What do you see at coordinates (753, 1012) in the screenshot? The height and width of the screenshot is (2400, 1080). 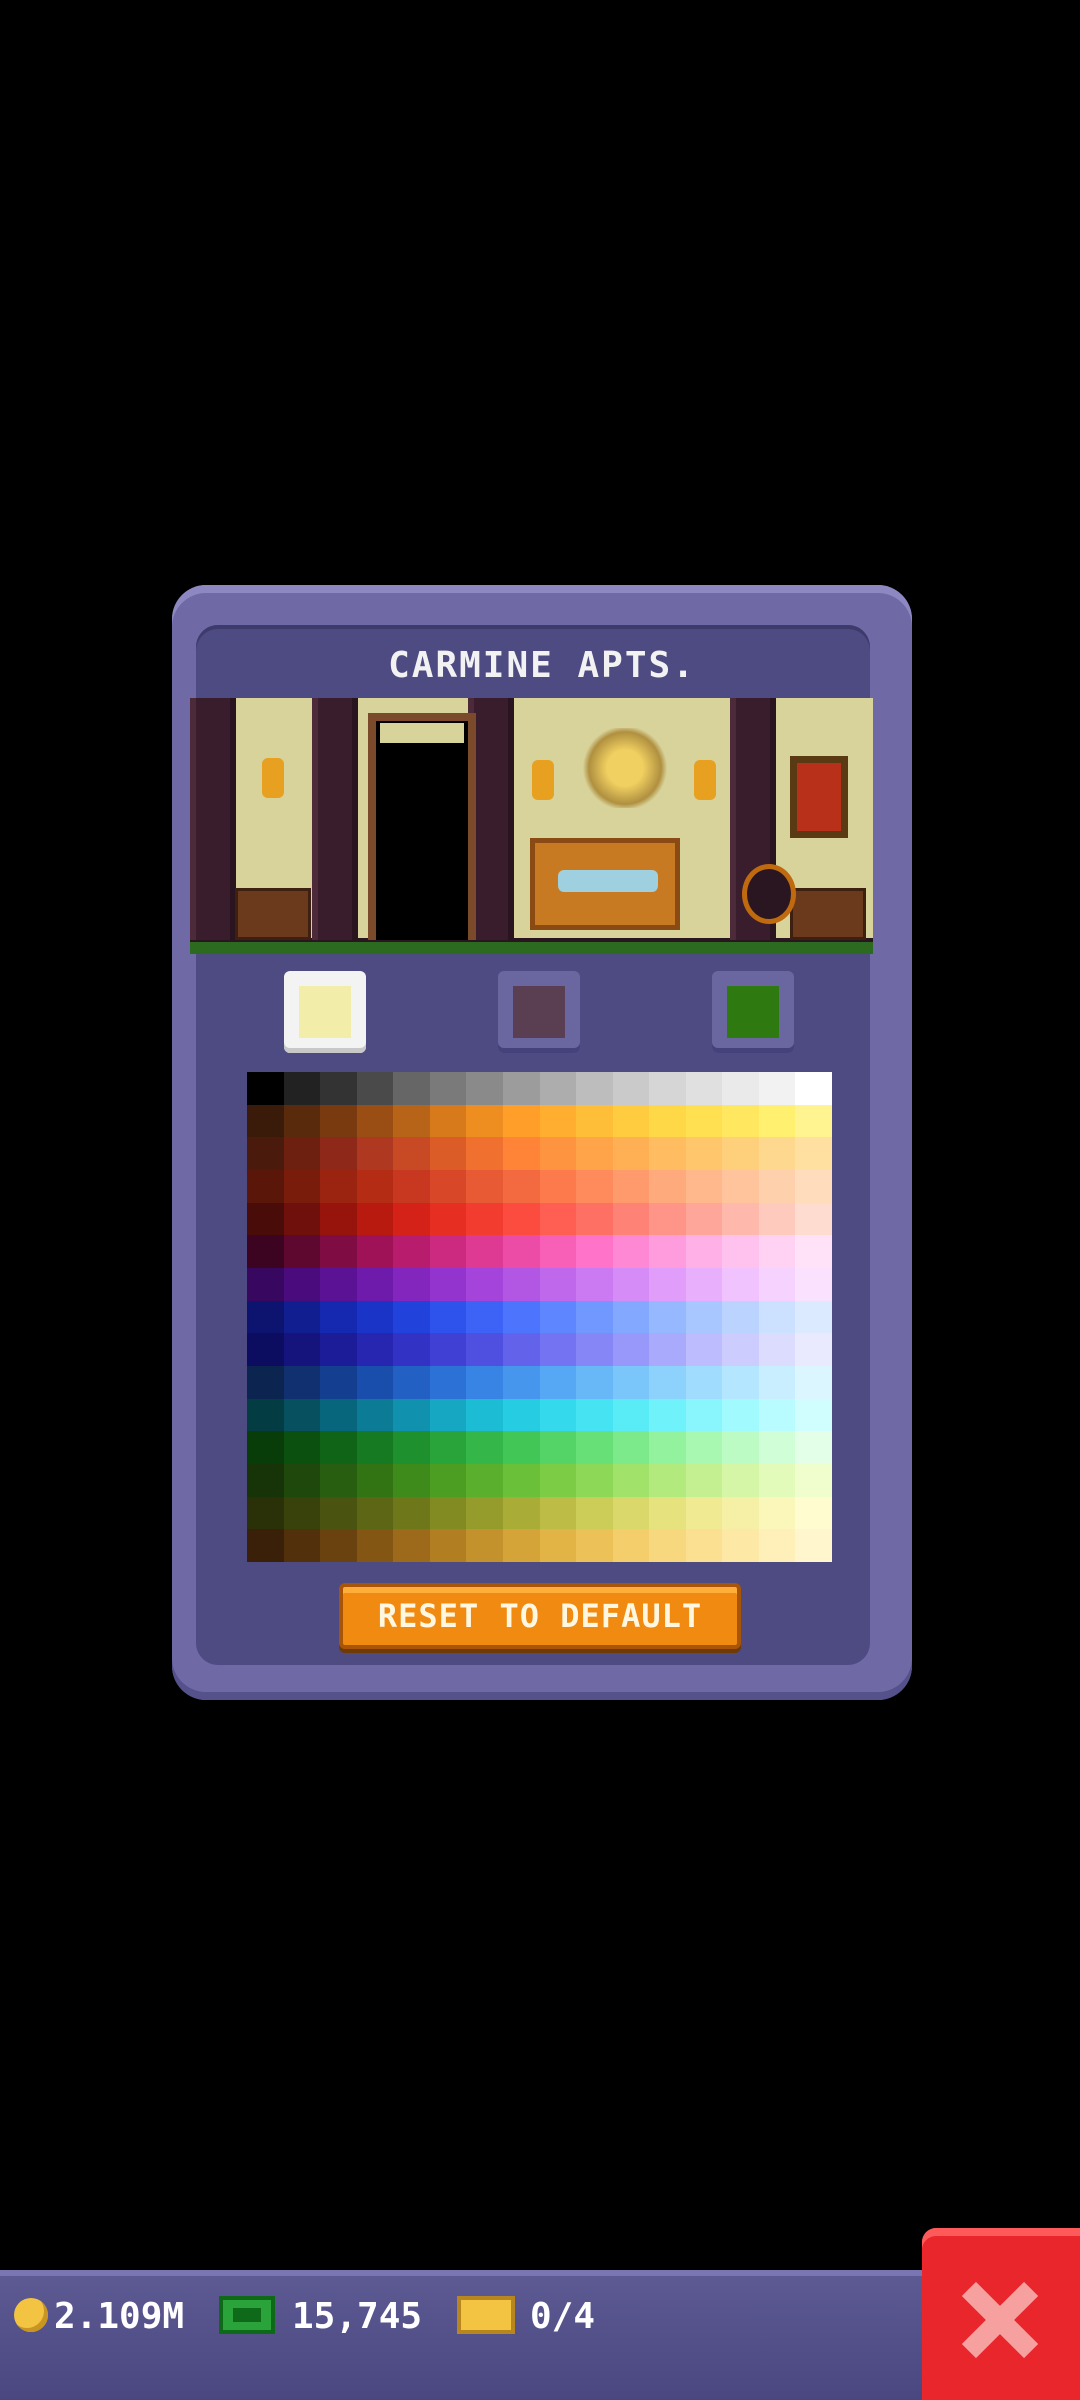 I see `color-slot-floor` at bounding box center [753, 1012].